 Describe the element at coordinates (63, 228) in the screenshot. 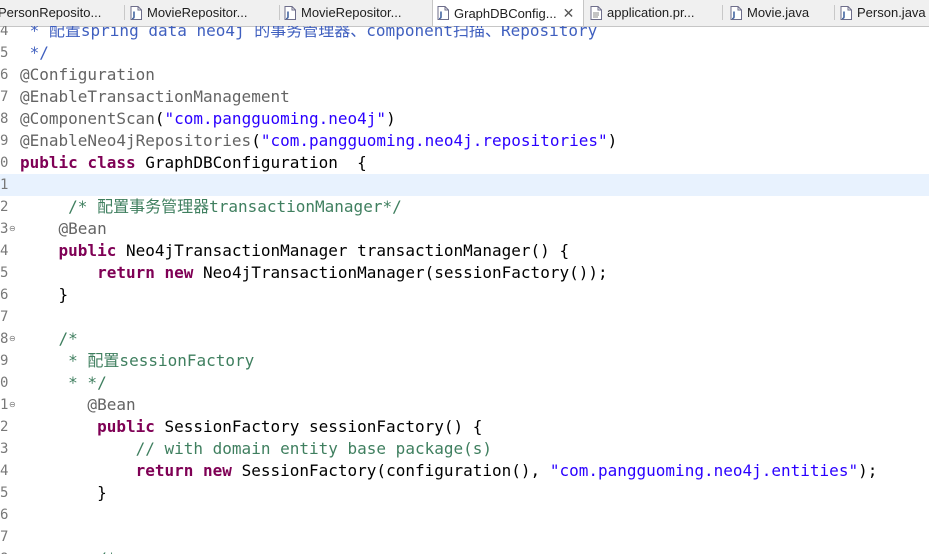

I see `code-token: @Bean` at that location.